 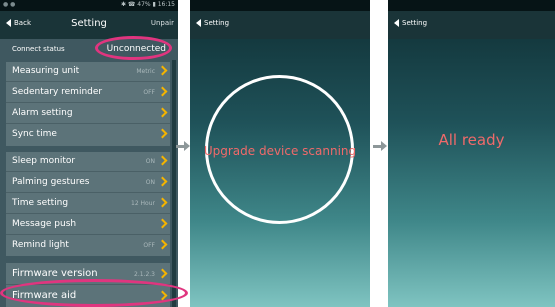 What do you see at coordinates (55, 273) in the screenshot?
I see `row-label: Firmware version` at bounding box center [55, 273].